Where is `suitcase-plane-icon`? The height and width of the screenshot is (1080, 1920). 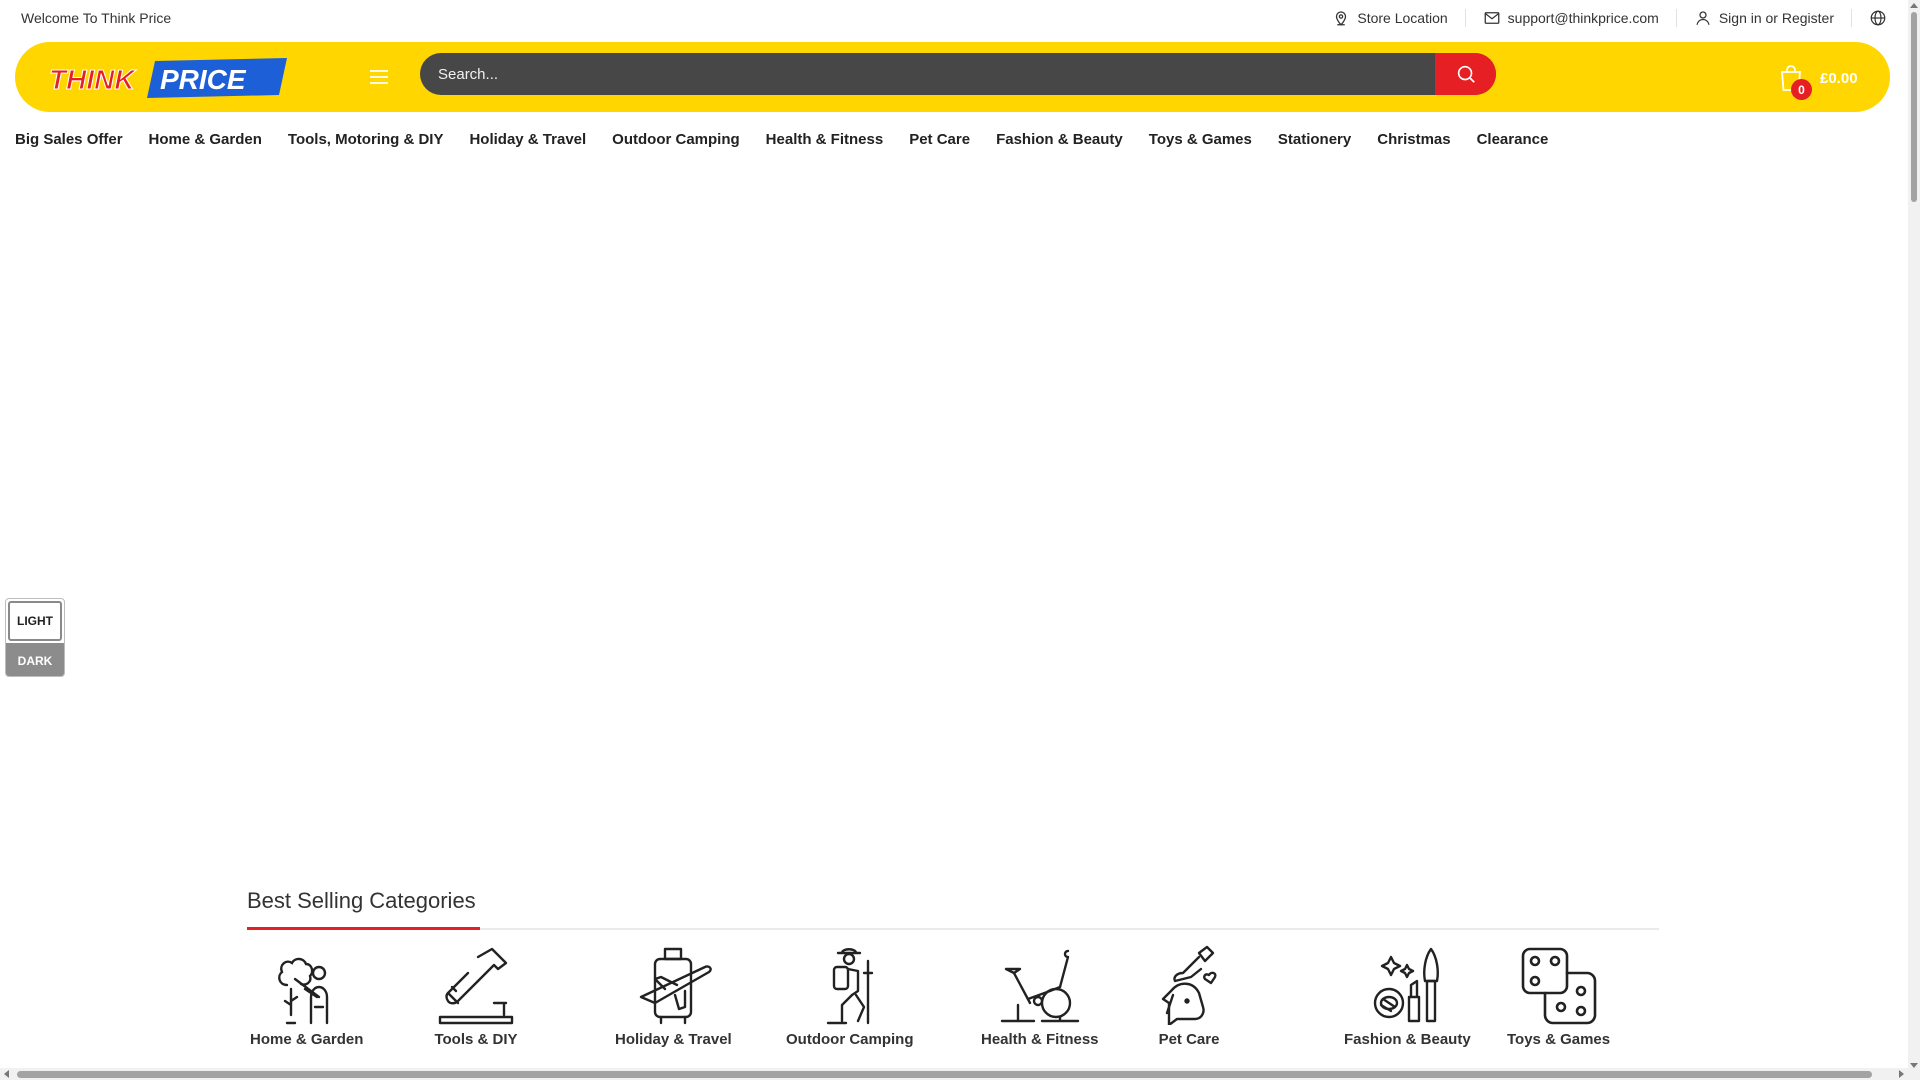 suitcase-plane-icon is located at coordinates (676, 986).